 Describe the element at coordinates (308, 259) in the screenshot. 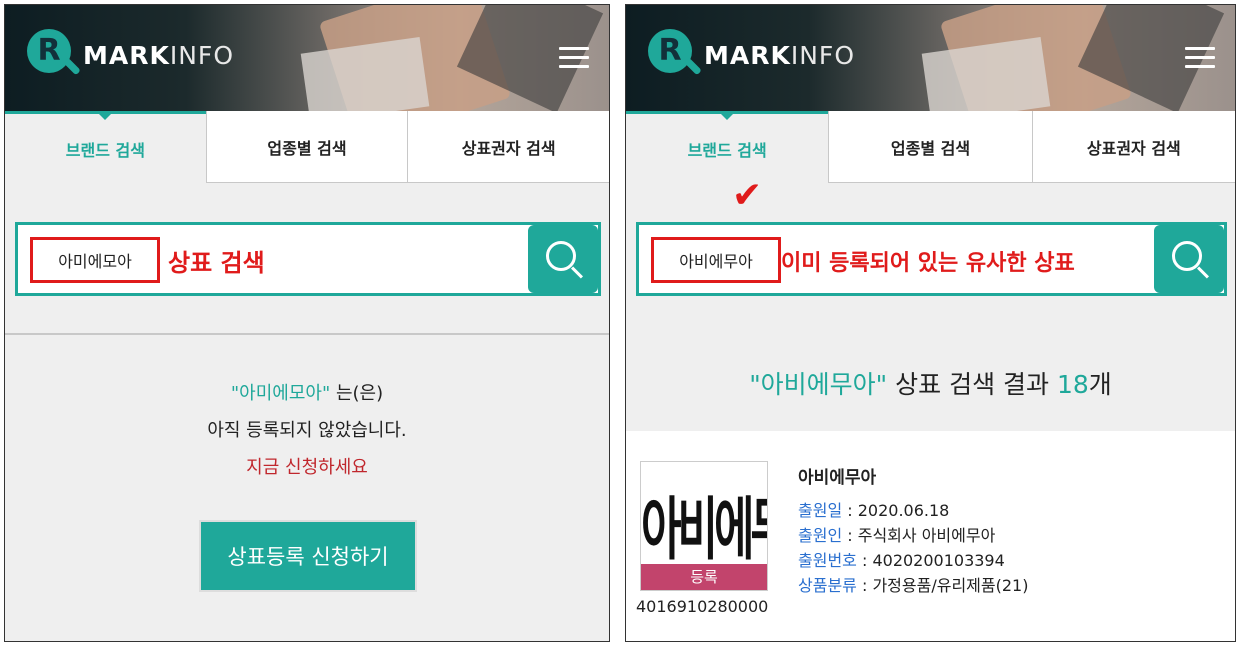

I see `search-bar: 아미에모아 상표 검색` at that location.